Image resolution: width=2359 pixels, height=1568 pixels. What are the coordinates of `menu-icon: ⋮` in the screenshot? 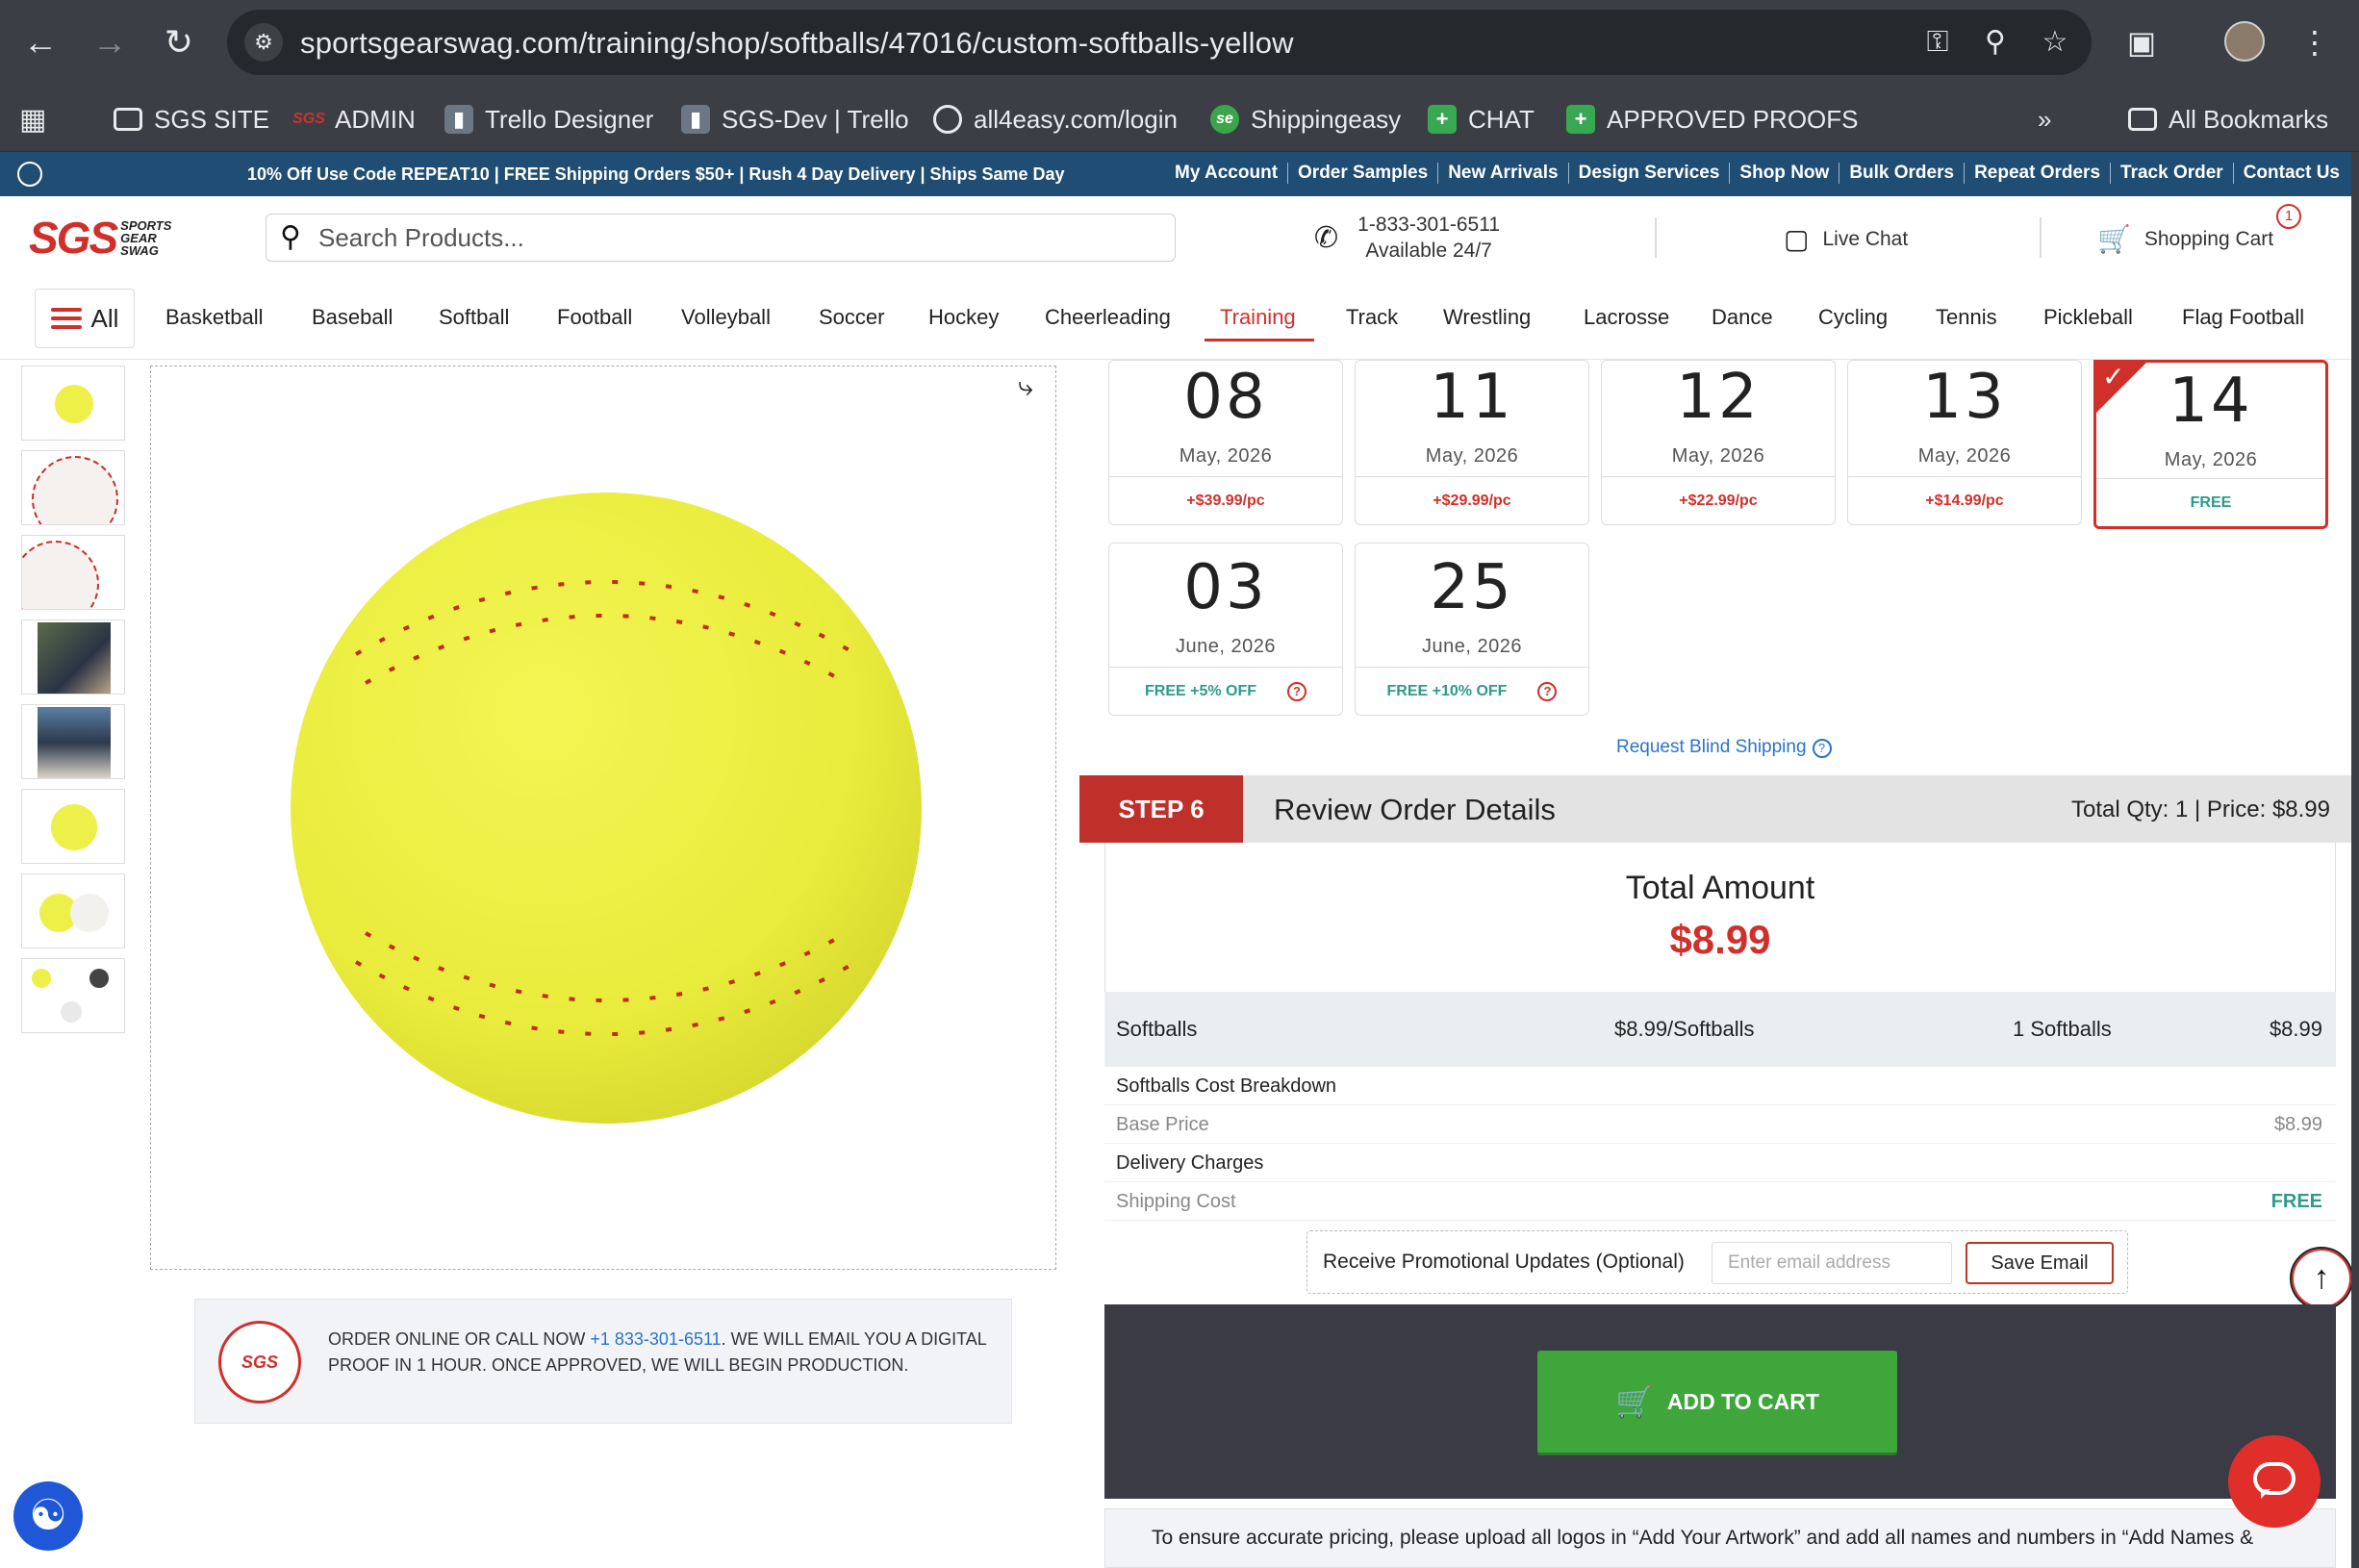 It's located at (2315, 42).